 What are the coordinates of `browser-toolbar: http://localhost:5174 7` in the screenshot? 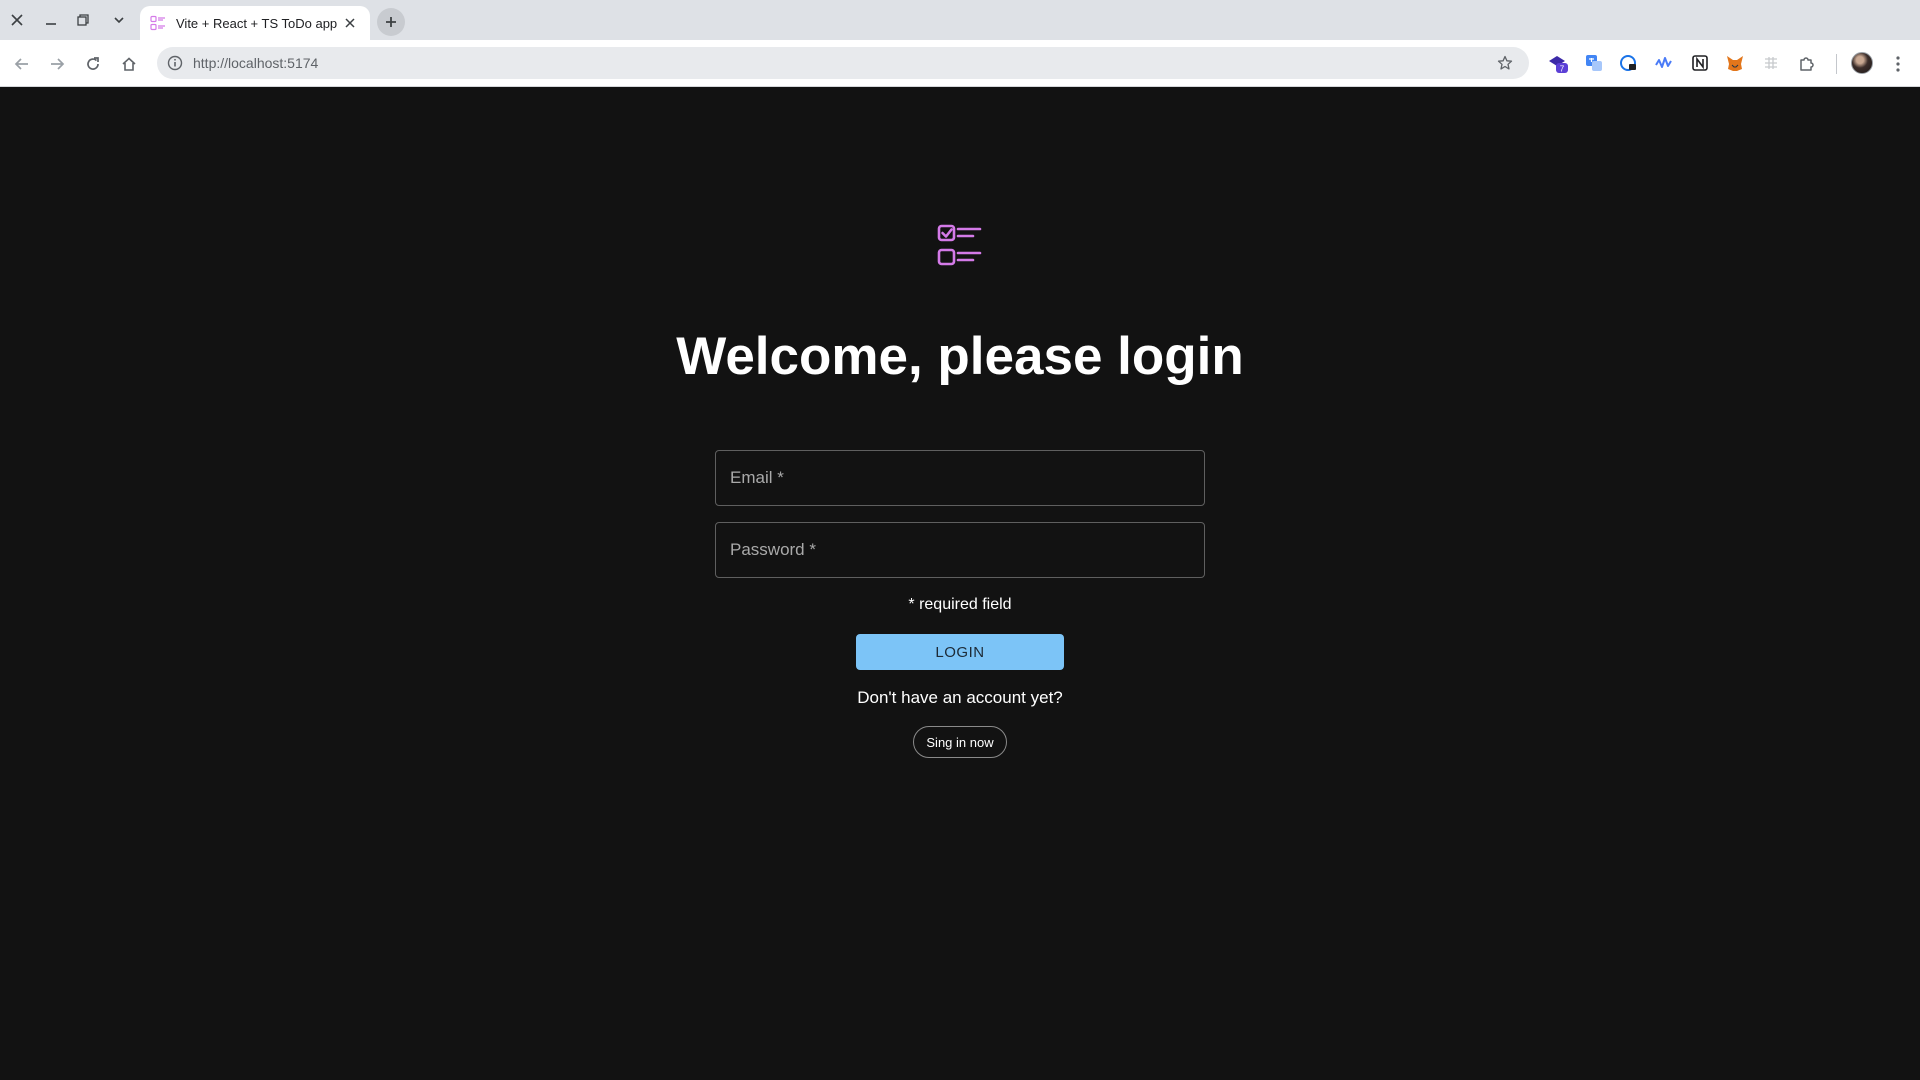 It's located at (960, 63).